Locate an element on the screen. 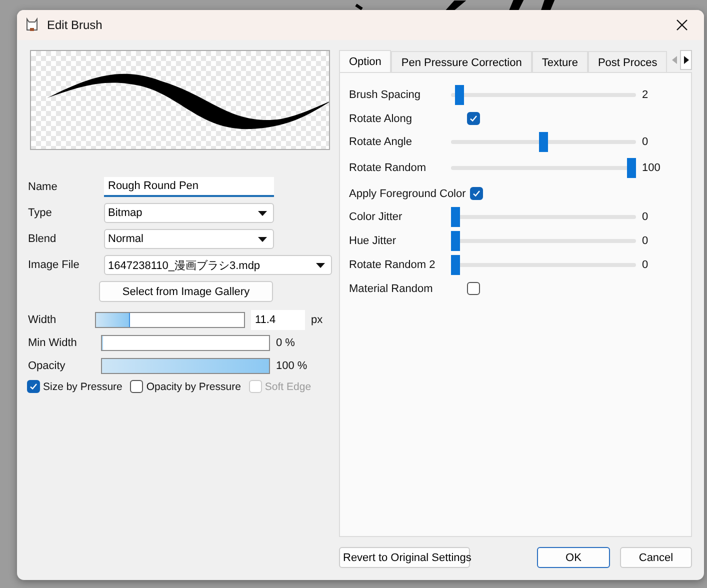 This screenshot has width=707, height=588. revert-button: Revert to Original Settings is located at coordinates (404, 557).